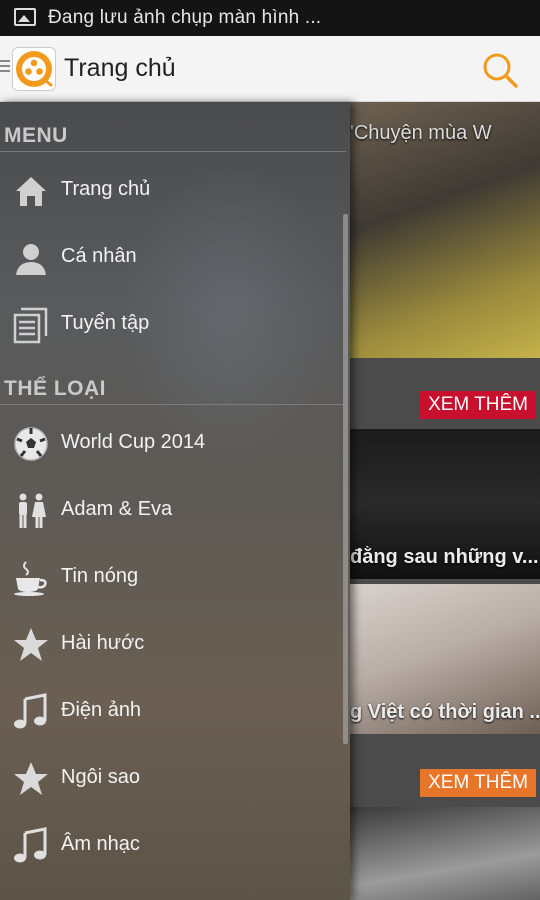 The width and height of the screenshot is (540, 900). I want to click on soccer-ball-icon, so click(31, 444).